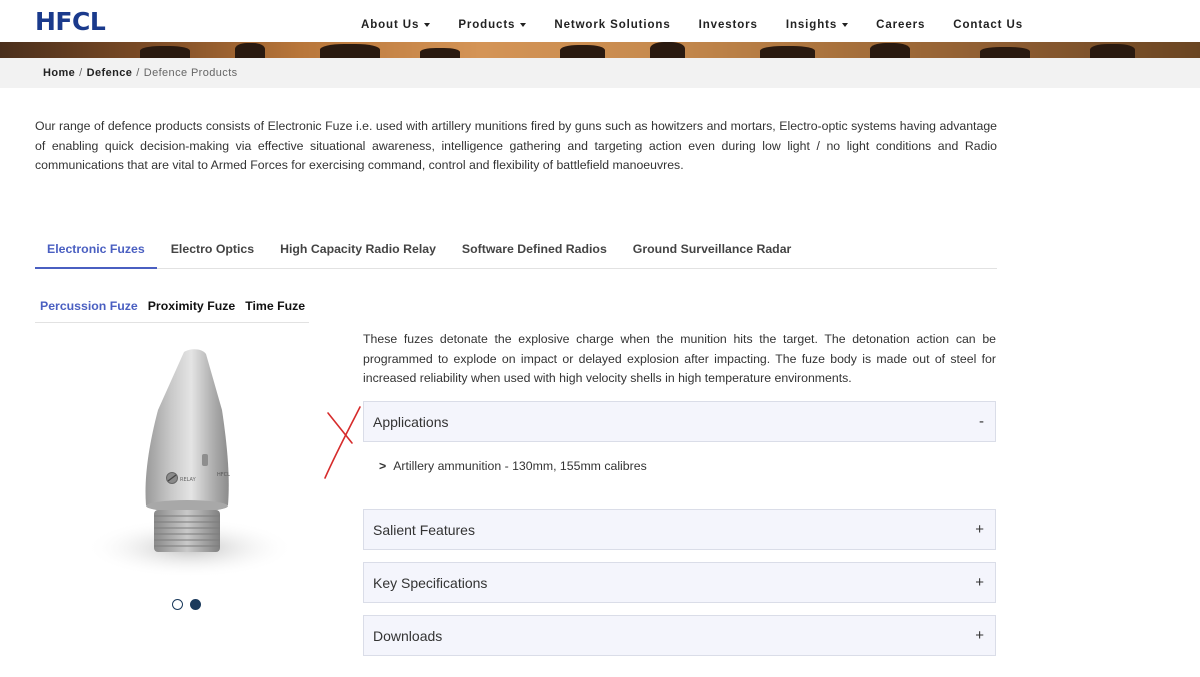 This screenshot has width=1200, height=677. Describe the element at coordinates (411, 422) in the screenshot. I see `accordion-applications-title: Applications` at that location.